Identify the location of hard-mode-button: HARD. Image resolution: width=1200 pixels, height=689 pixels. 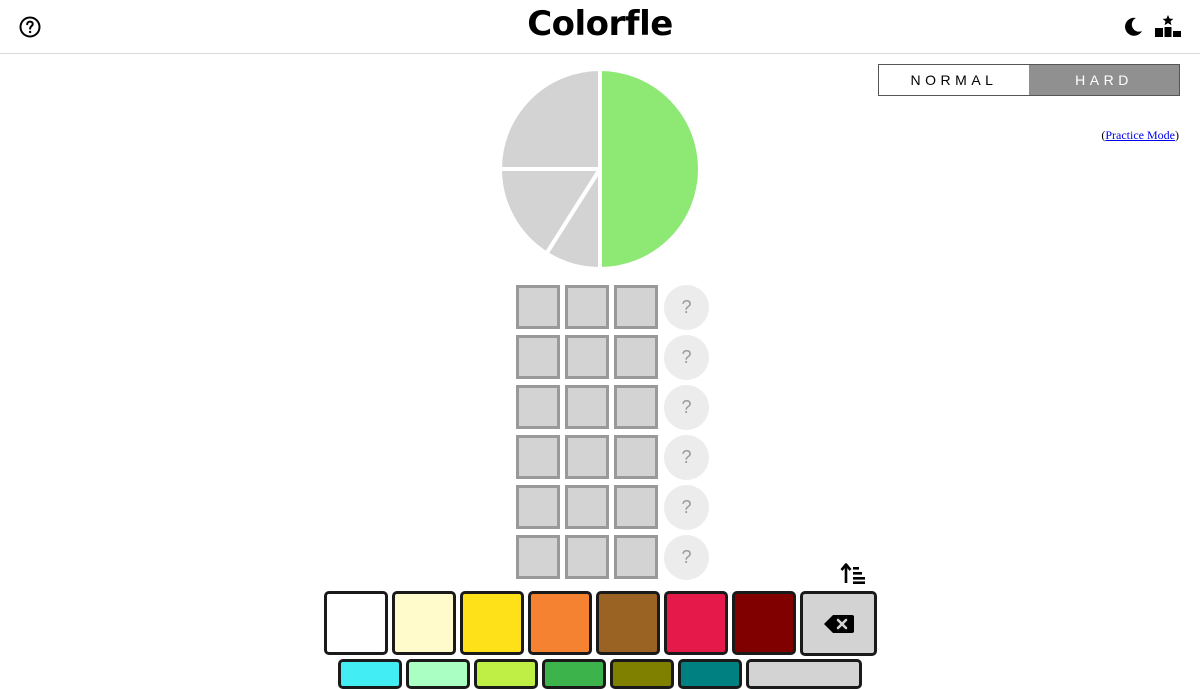
(1104, 80).